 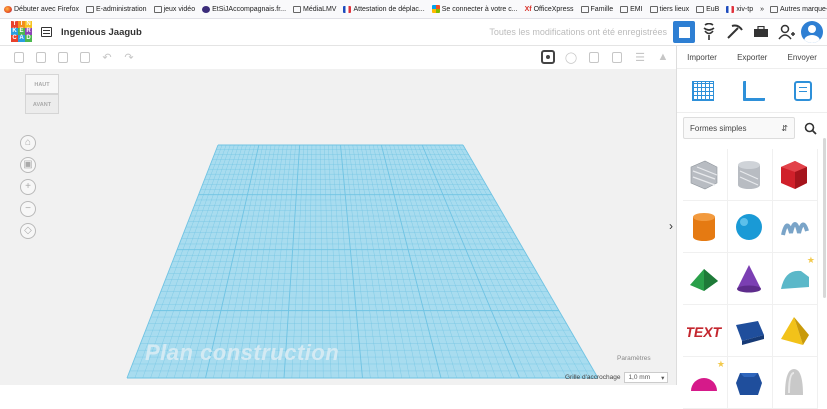 What do you see at coordinates (795, 227) in the screenshot?
I see `scribble-shape` at bounding box center [795, 227].